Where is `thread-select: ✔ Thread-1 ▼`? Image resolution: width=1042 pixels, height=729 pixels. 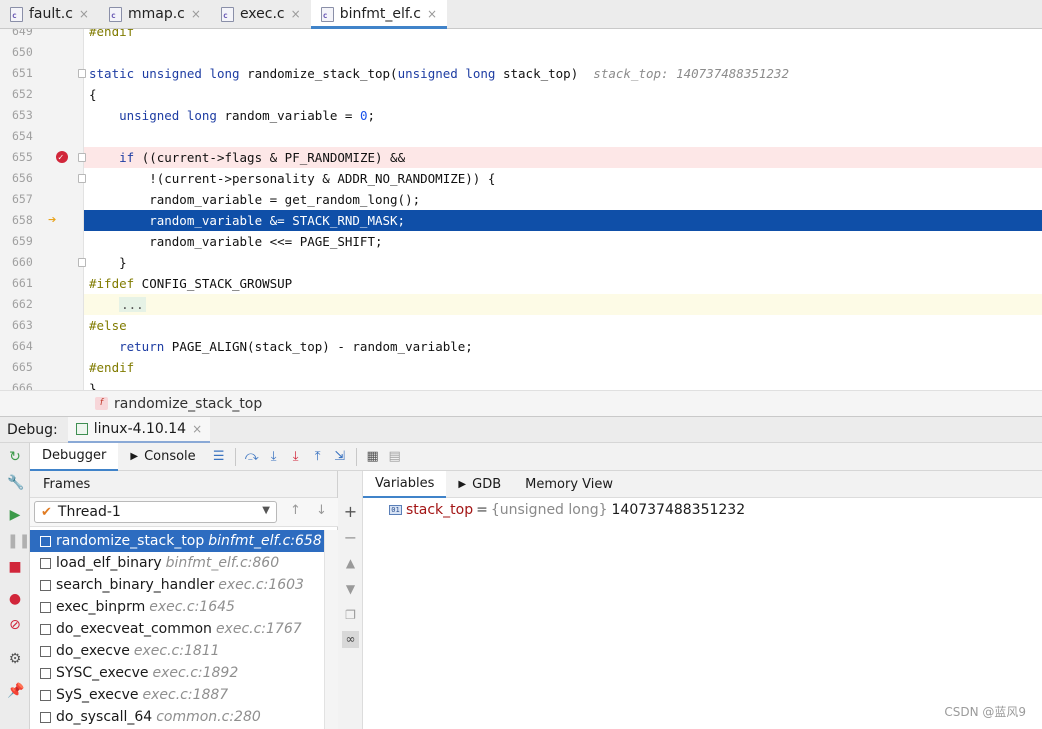
thread-select: ✔ Thread-1 ▼ is located at coordinates (155, 512).